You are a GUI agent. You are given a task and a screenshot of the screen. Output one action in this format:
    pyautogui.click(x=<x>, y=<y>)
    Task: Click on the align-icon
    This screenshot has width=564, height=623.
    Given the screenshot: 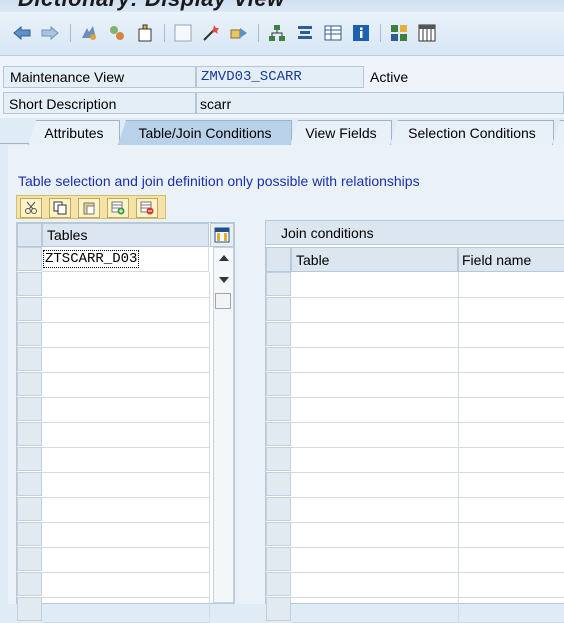 What is the action you would take?
    pyautogui.click(x=305, y=33)
    